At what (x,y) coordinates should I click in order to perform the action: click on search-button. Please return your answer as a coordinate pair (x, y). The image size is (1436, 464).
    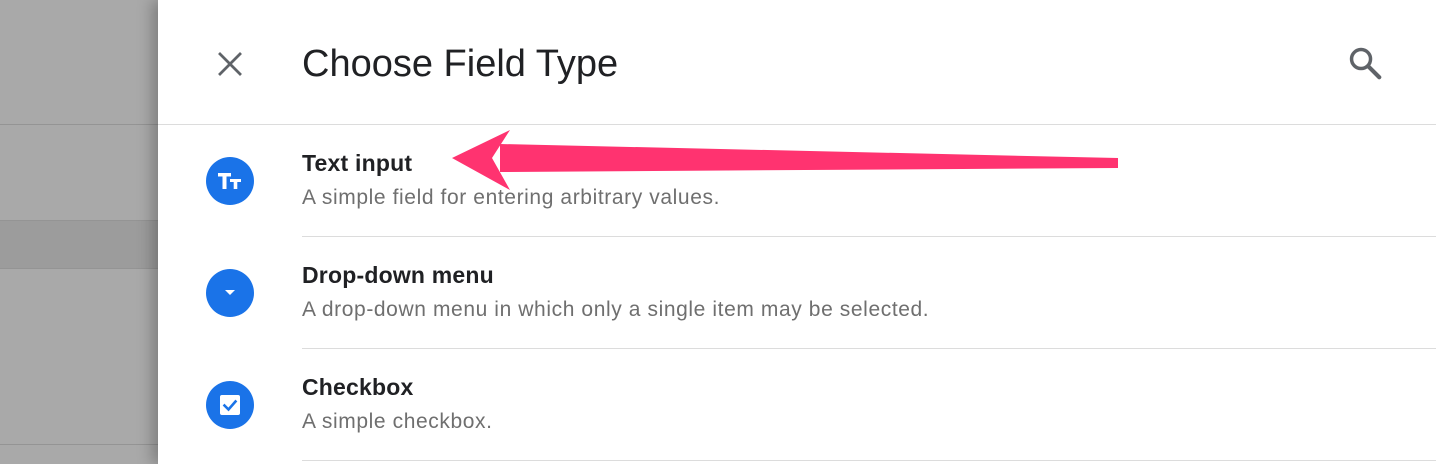
    Looking at the image, I should click on (1365, 63).